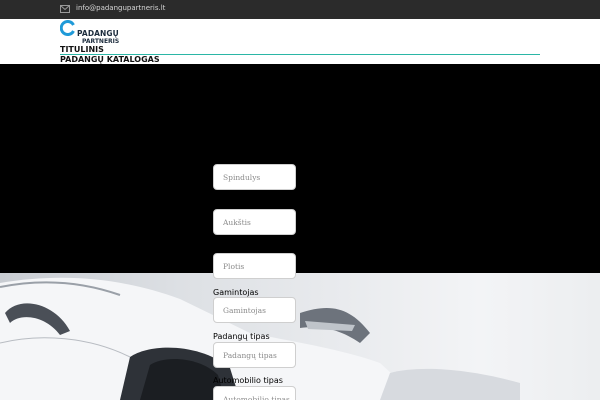 Image resolution: width=600 pixels, height=400 pixels. I want to click on width-input, so click(254, 266).